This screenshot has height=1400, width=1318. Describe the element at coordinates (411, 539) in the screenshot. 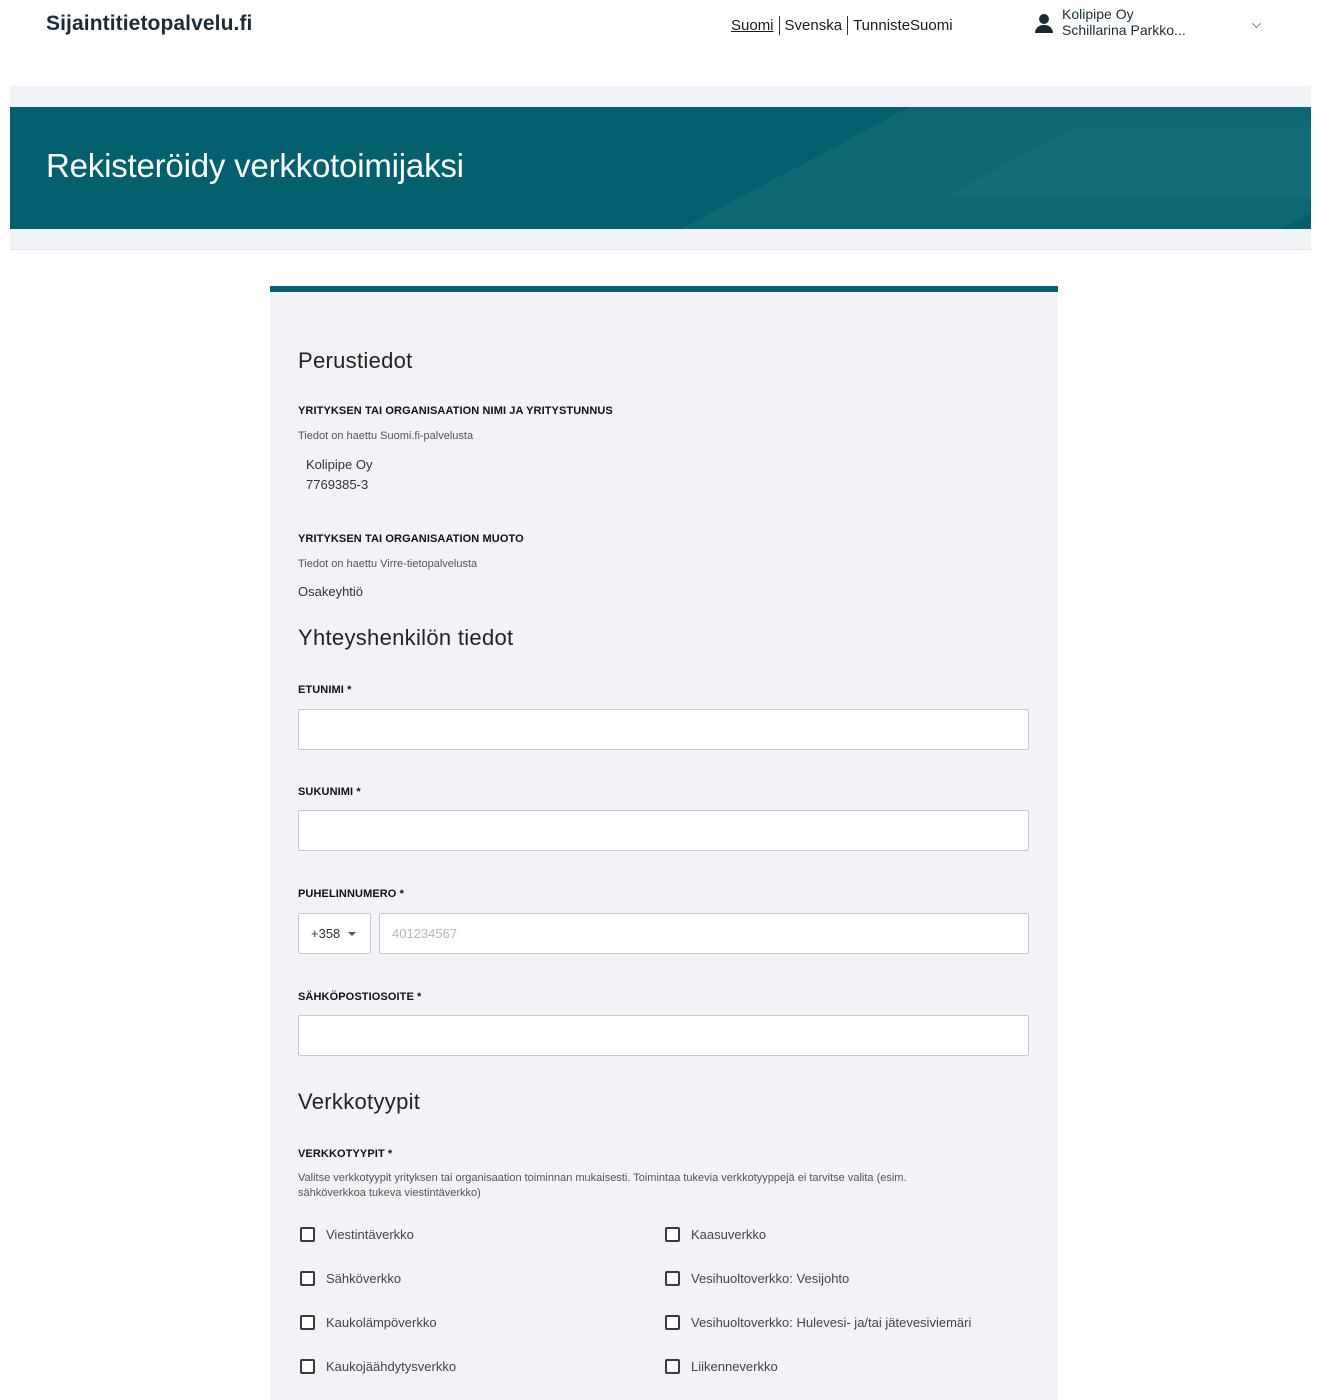

I see `org-form-label: YRITYKSEN TAI ORGANISAATION MUOTO` at that location.